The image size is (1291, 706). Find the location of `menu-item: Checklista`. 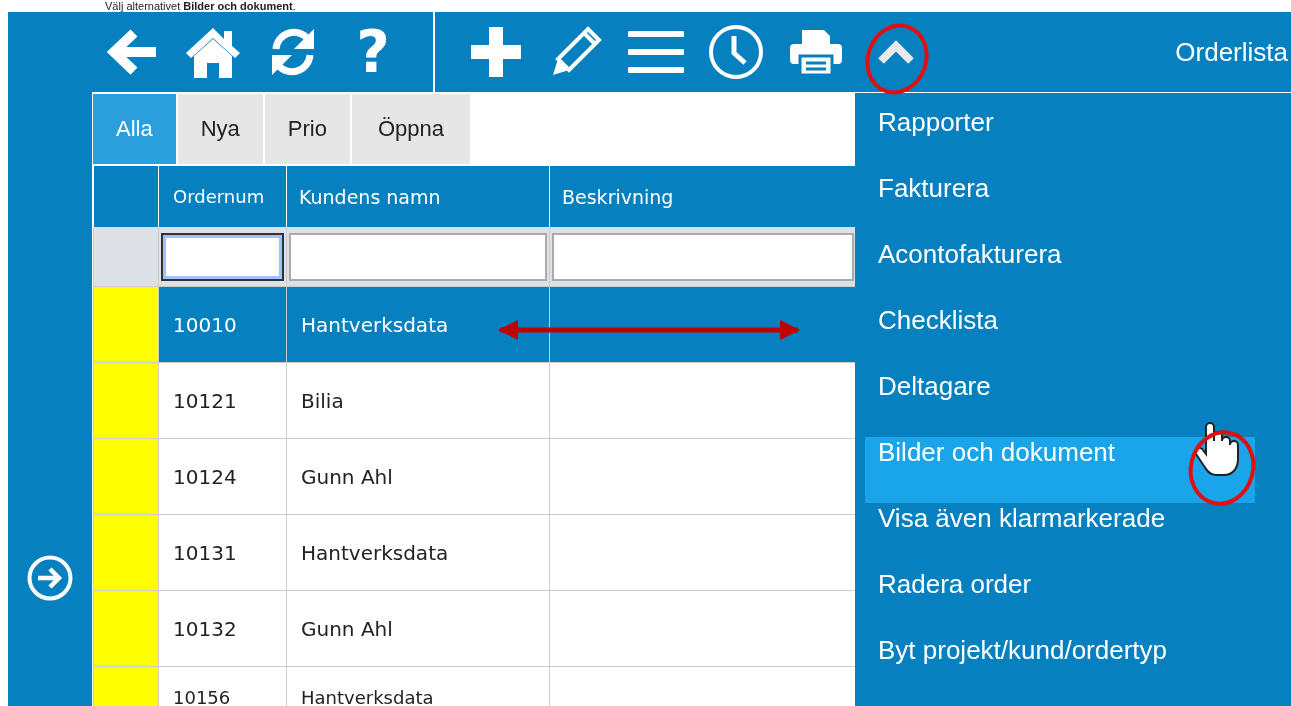

menu-item: Checklista is located at coordinates (1060, 338).